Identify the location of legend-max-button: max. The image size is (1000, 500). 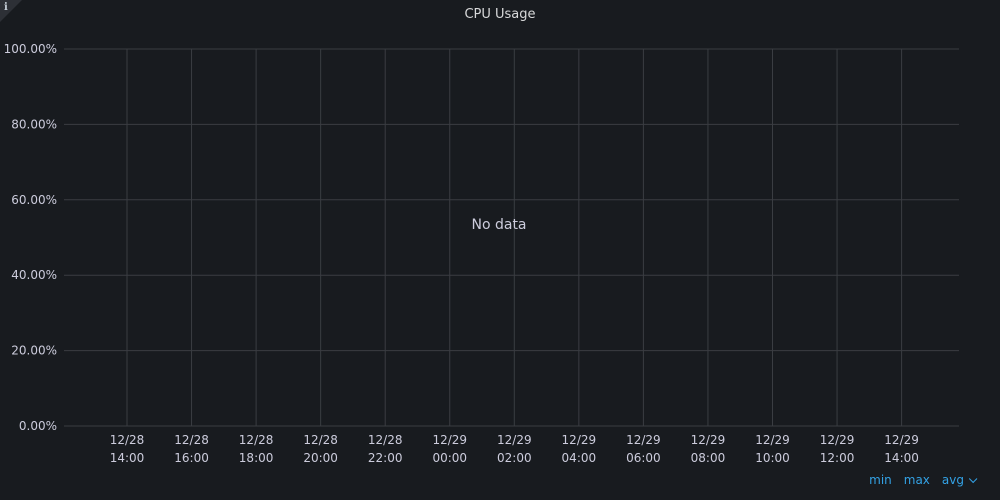
(917, 480).